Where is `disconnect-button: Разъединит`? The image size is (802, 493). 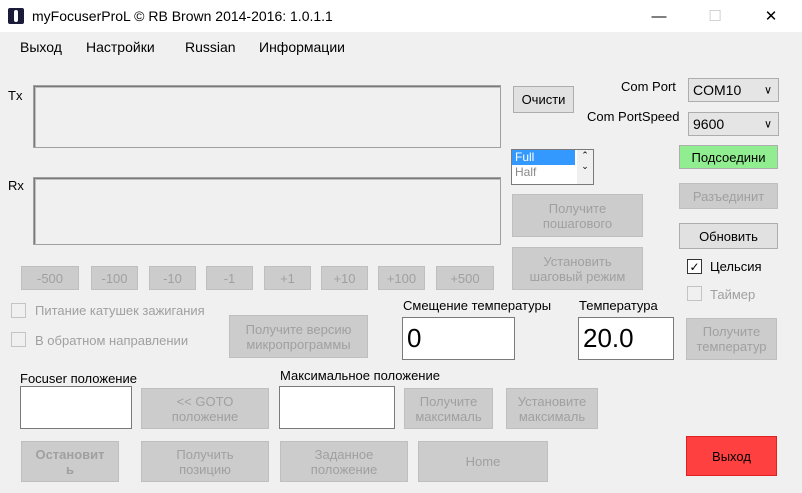
disconnect-button: Разъединит is located at coordinates (728, 196).